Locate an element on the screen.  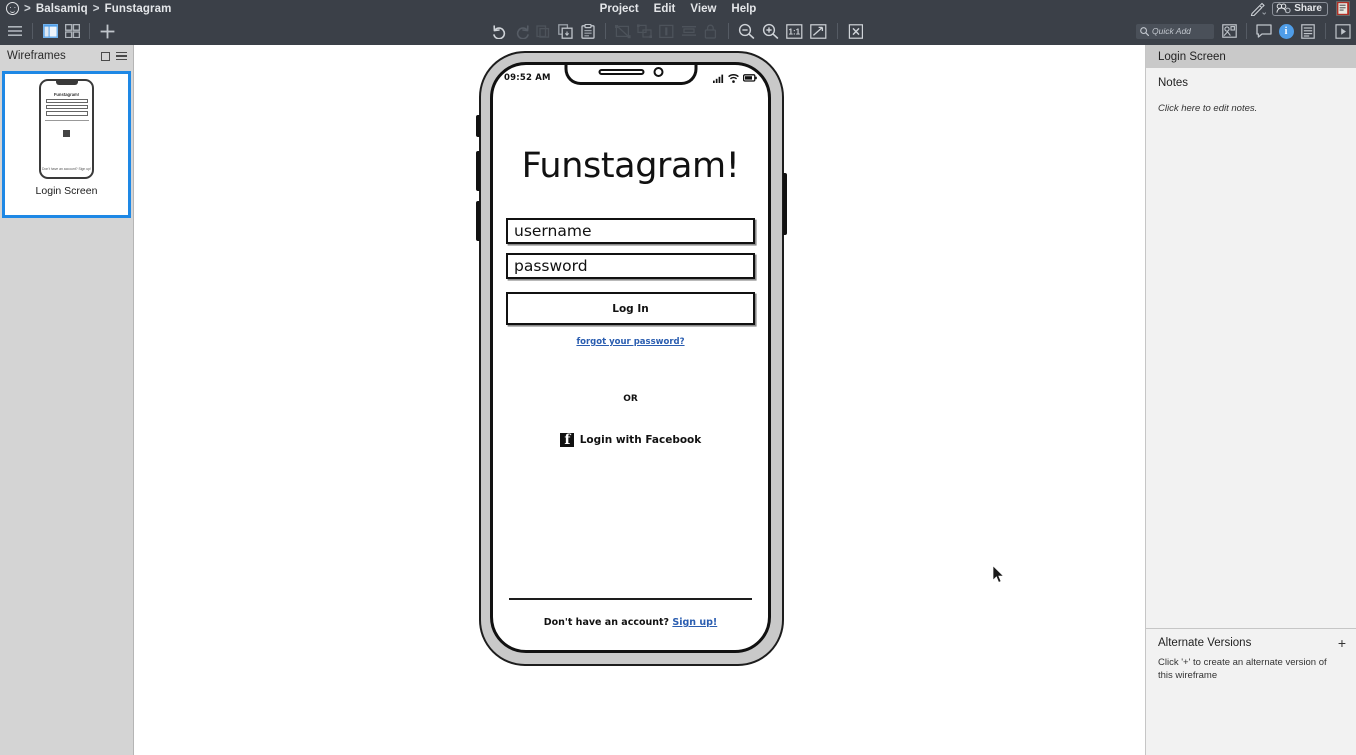
add-alternate-version-button: + is located at coordinates (1342, 643).